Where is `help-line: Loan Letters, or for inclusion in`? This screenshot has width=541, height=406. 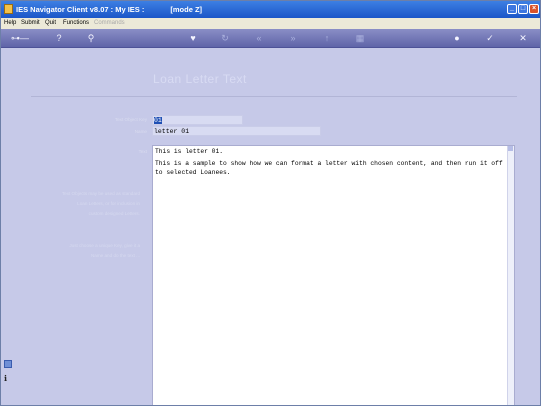 help-line: Loan Letters, or for inclusion in is located at coordinates (108, 203).